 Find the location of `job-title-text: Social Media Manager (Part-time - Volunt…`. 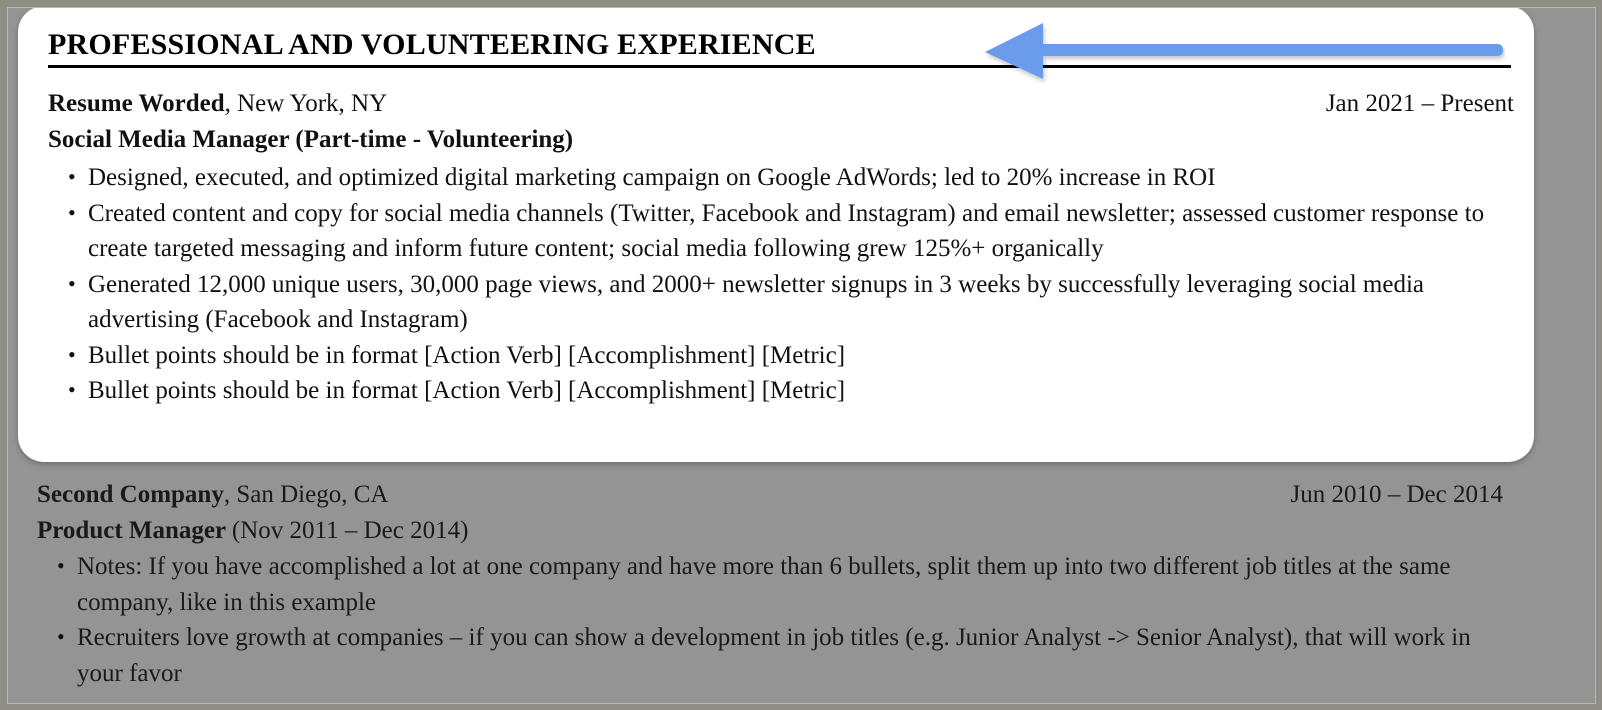

job-title-text: Social Media Manager (Part-time - Volunt… is located at coordinates (311, 139).